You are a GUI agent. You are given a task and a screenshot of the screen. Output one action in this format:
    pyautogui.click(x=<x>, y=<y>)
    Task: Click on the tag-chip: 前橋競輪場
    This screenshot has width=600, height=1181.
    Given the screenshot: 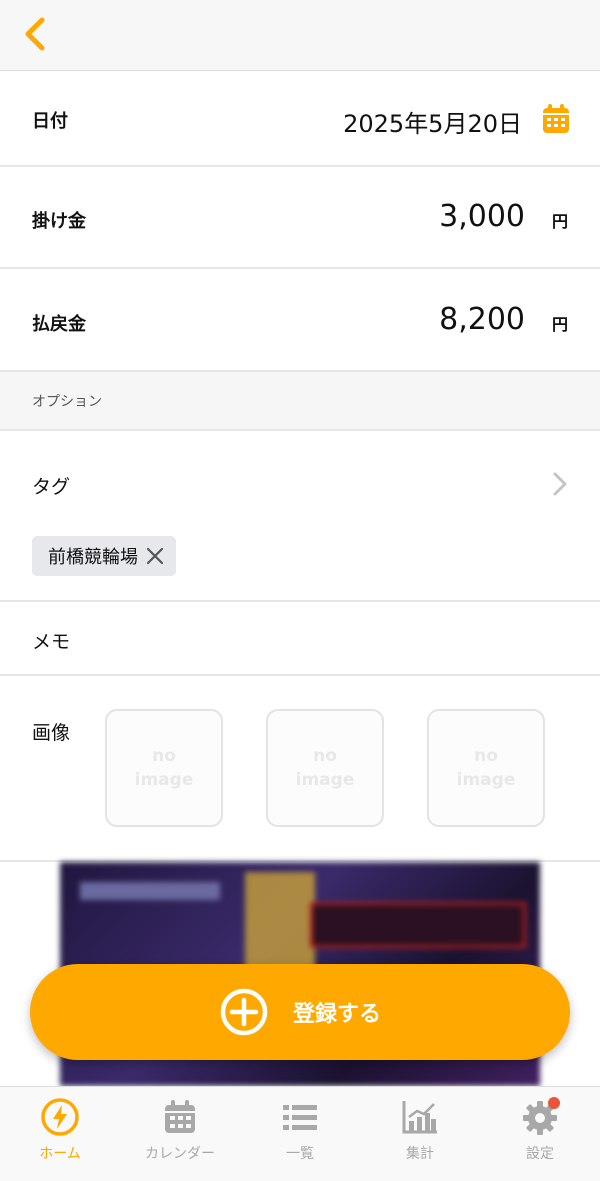 What is the action you would take?
    pyautogui.click(x=104, y=556)
    